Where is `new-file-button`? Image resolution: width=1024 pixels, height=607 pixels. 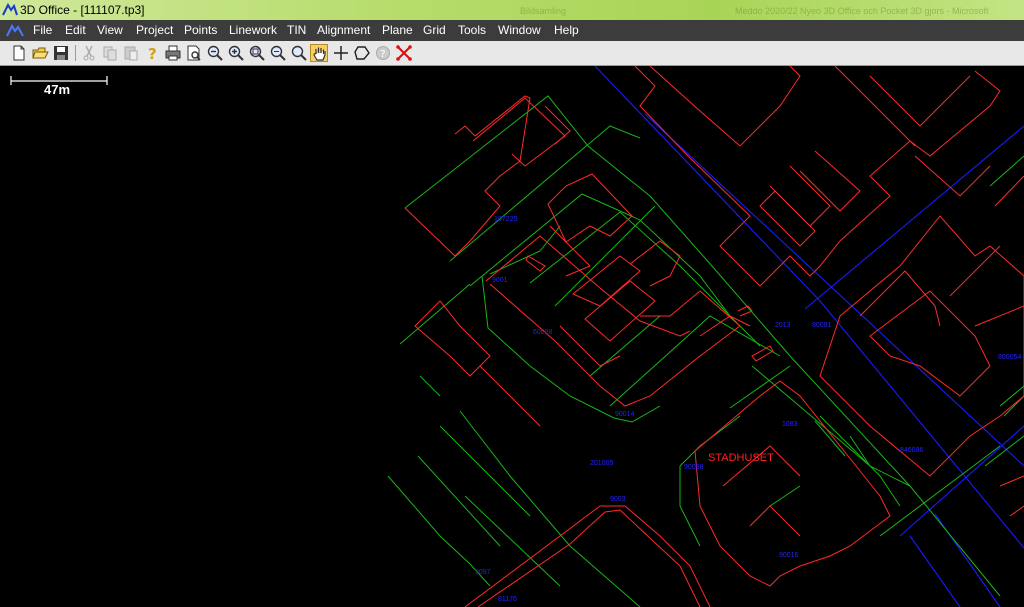
new-file-button is located at coordinates (19, 53).